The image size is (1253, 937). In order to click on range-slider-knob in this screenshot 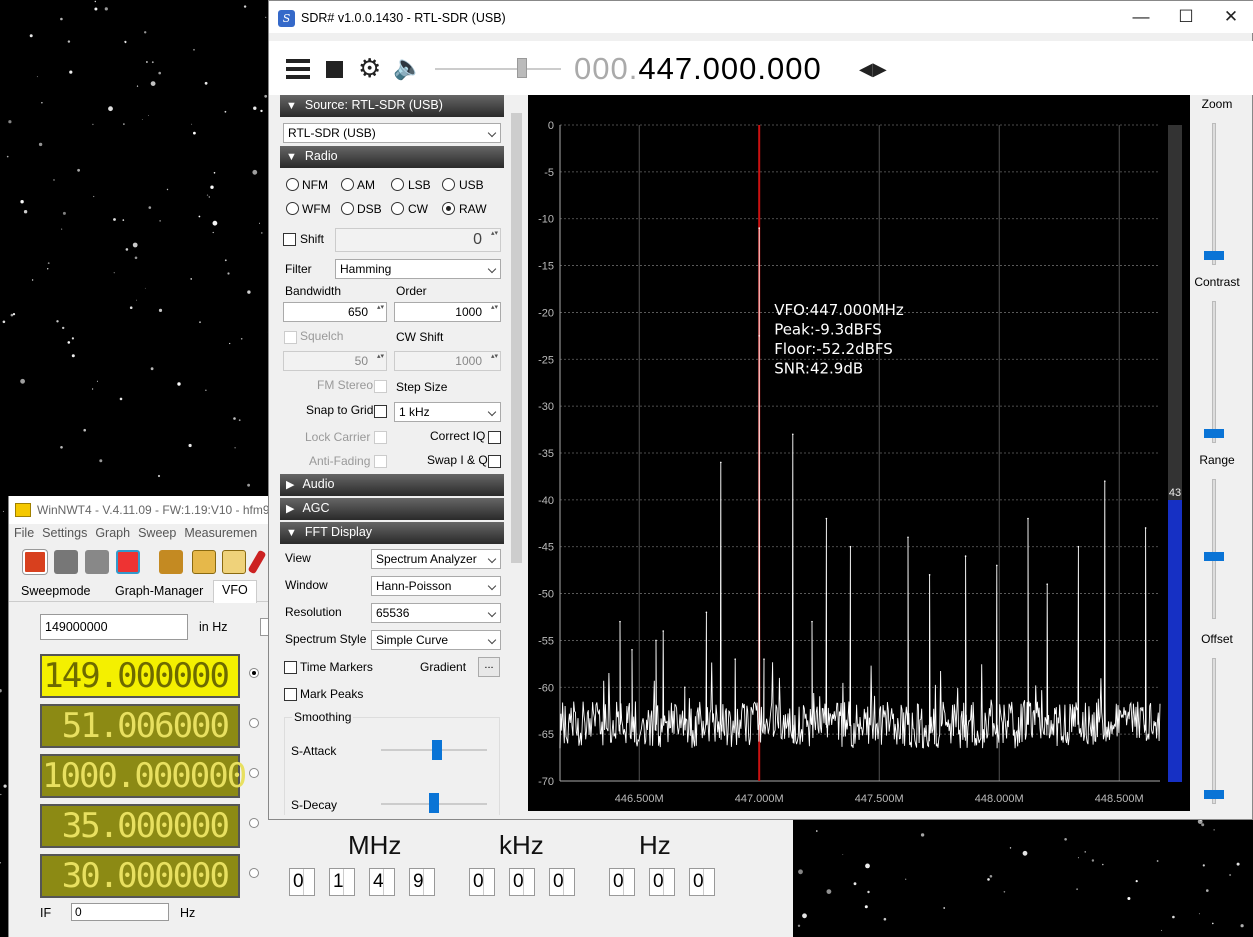, I will do `click(1214, 556)`.